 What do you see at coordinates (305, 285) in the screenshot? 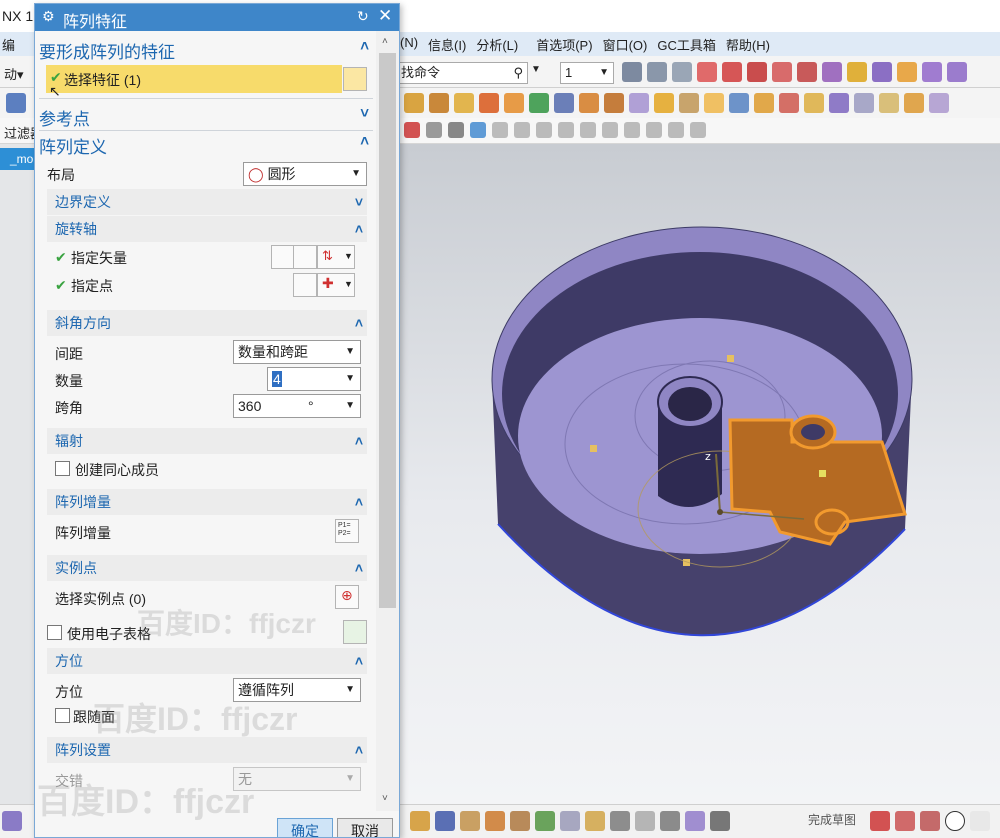
I see `point-dialog-icon` at bounding box center [305, 285].